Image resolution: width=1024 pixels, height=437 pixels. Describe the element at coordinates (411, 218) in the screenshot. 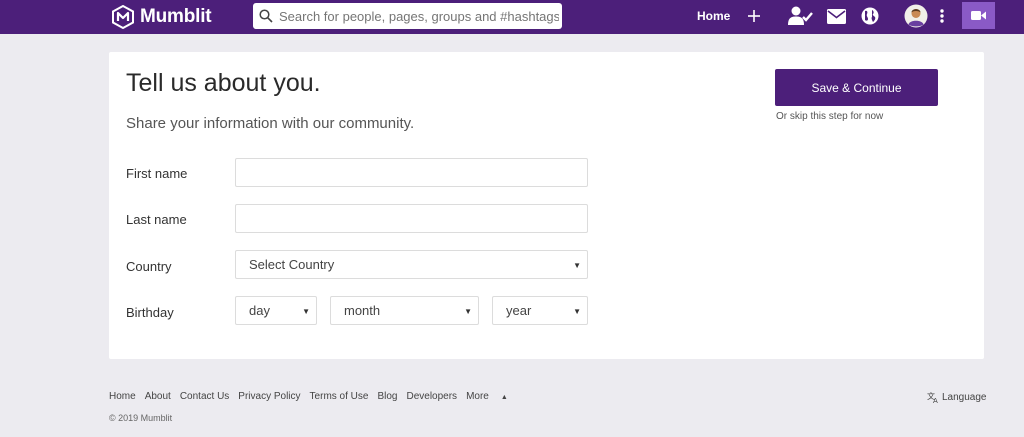

I see `last-name-field` at that location.